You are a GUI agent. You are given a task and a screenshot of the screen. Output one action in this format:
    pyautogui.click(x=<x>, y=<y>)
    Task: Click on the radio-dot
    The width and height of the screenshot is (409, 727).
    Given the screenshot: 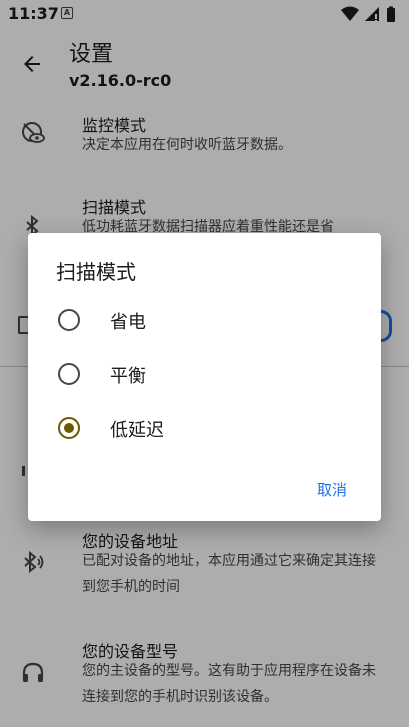 What is the action you would take?
    pyautogui.click(x=69, y=428)
    